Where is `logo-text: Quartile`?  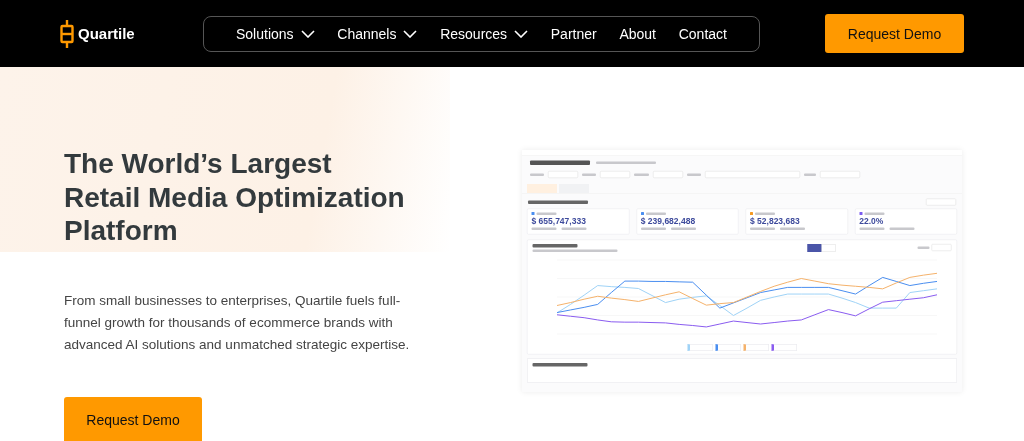
logo-text: Quartile is located at coordinates (106, 33).